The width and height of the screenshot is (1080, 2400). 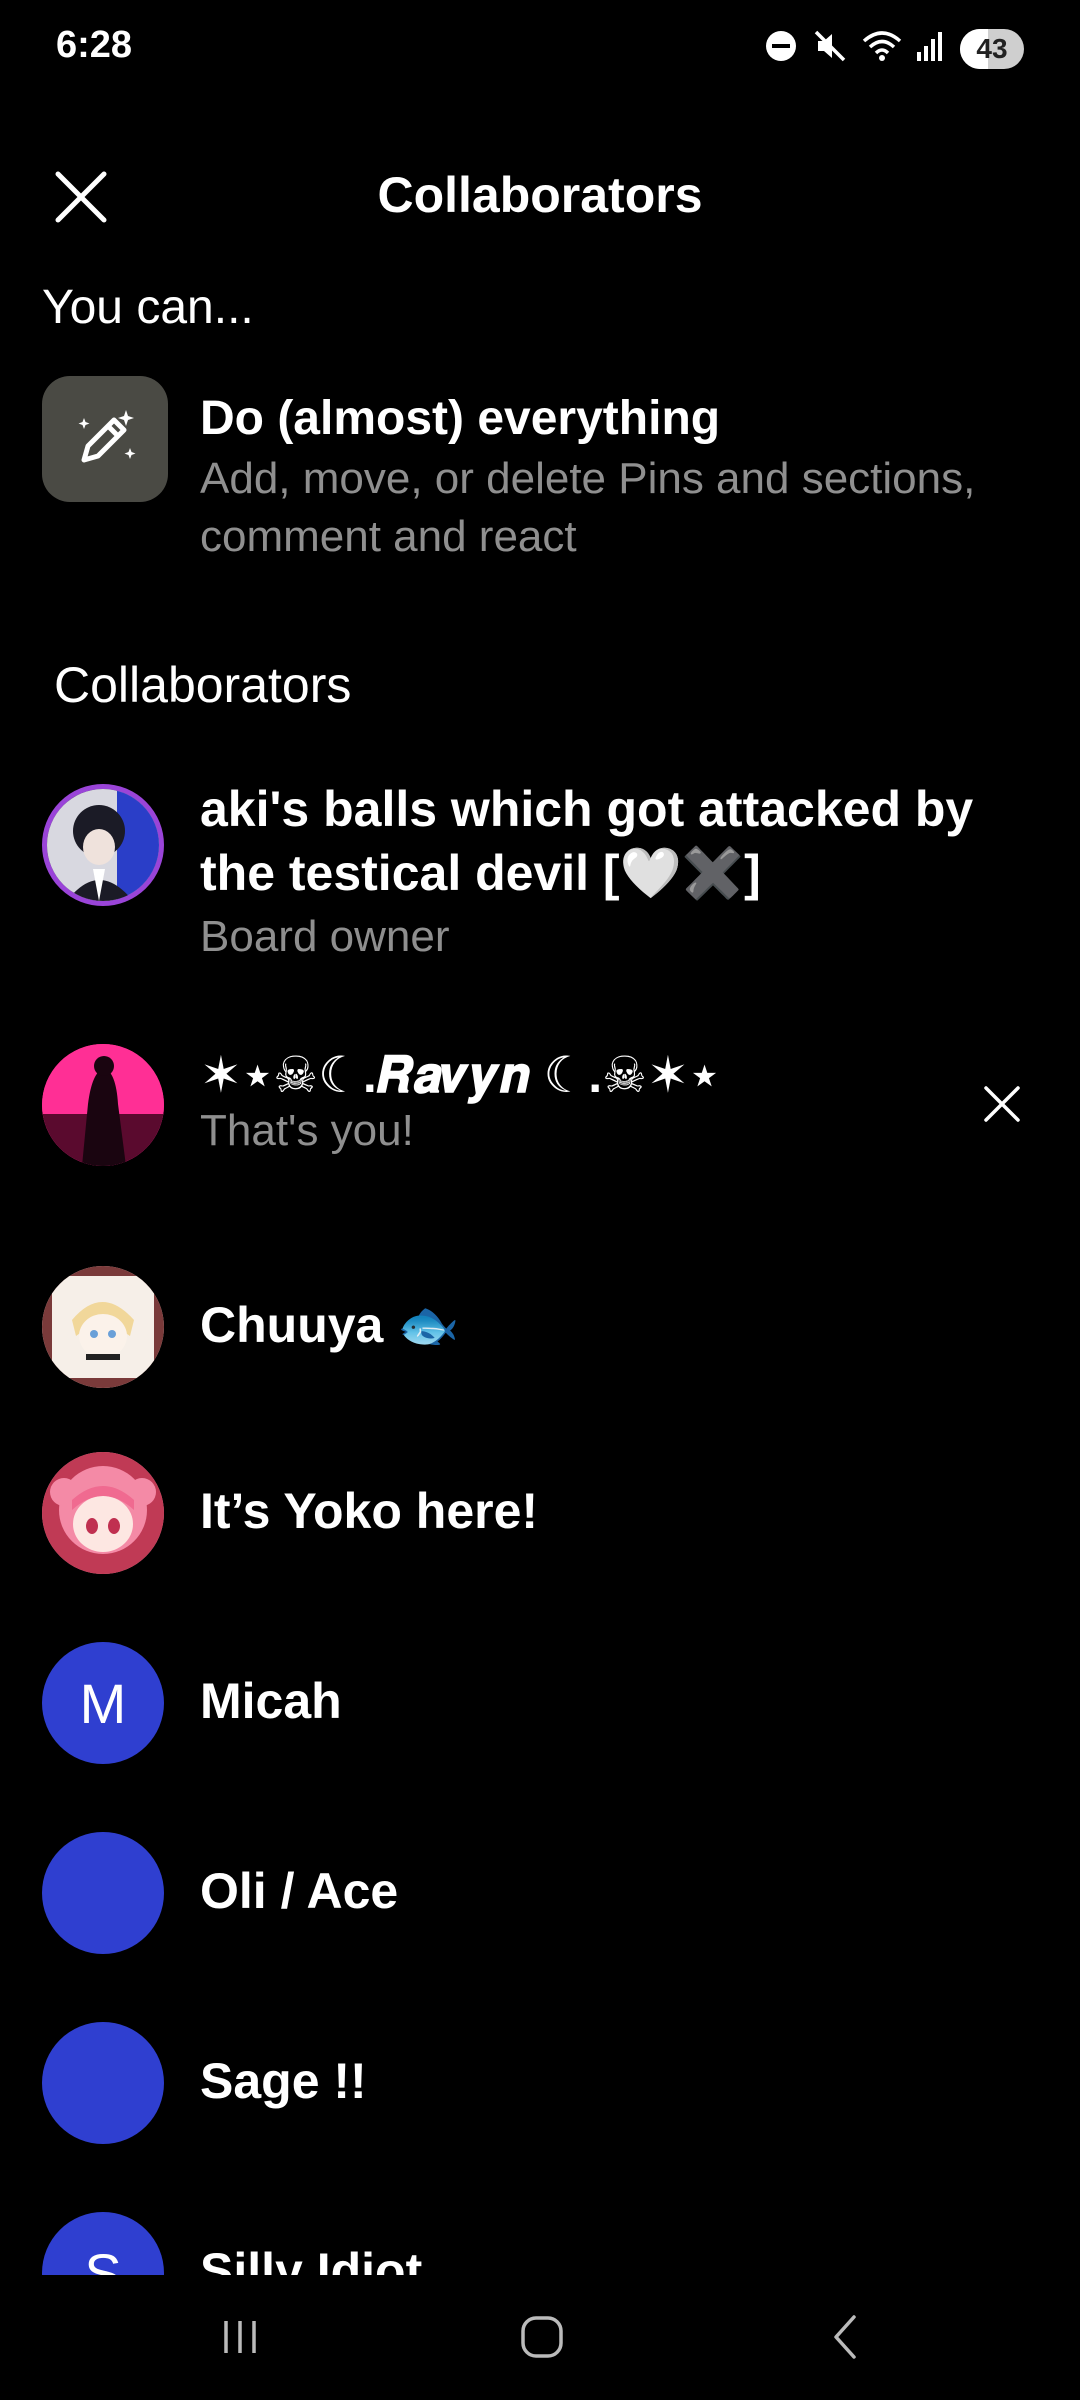 What do you see at coordinates (542, 1105) in the screenshot?
I see `list-item: ✶⋆☠︎☾.𝑹𝒂𝒗𝒚𝒏 ☾.☠︎✶⋆ That's you!` at bounding box center [542, 1105].